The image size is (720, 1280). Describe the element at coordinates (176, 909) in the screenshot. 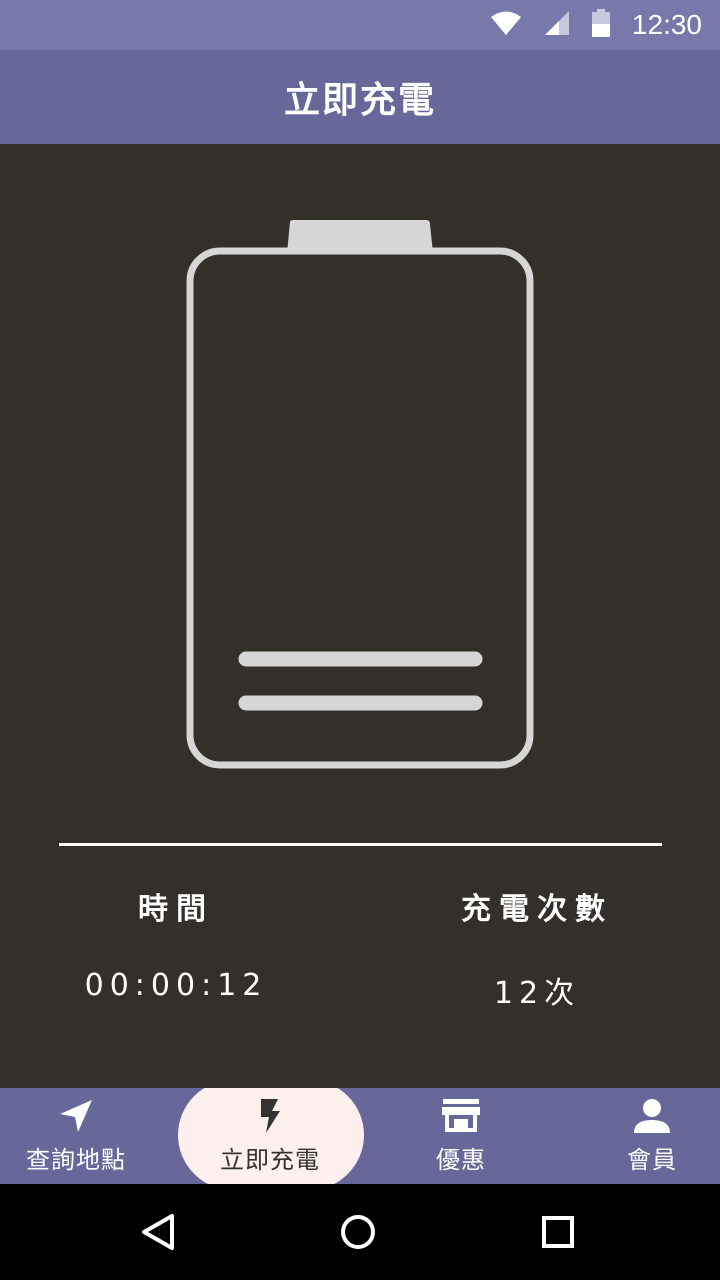

I see `time-label: 時間` at that location.